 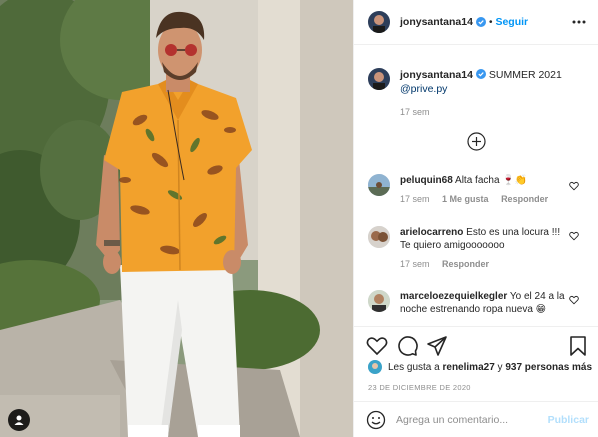 What do you see at coordinates (500, 367) in the screenshot?
I see `likes-middle: y` at bounding box center [500, 367].